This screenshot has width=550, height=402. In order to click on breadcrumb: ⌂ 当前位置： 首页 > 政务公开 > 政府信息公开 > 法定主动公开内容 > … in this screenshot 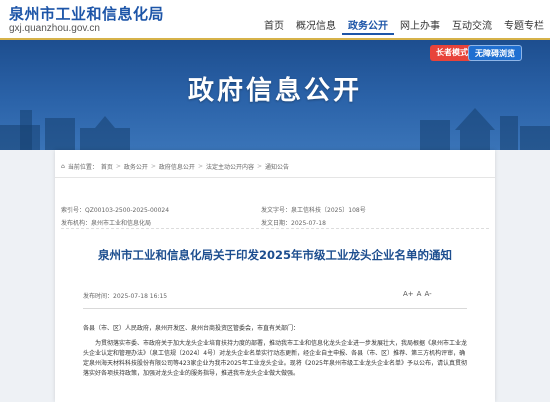, I will do `click(175, 166)`.